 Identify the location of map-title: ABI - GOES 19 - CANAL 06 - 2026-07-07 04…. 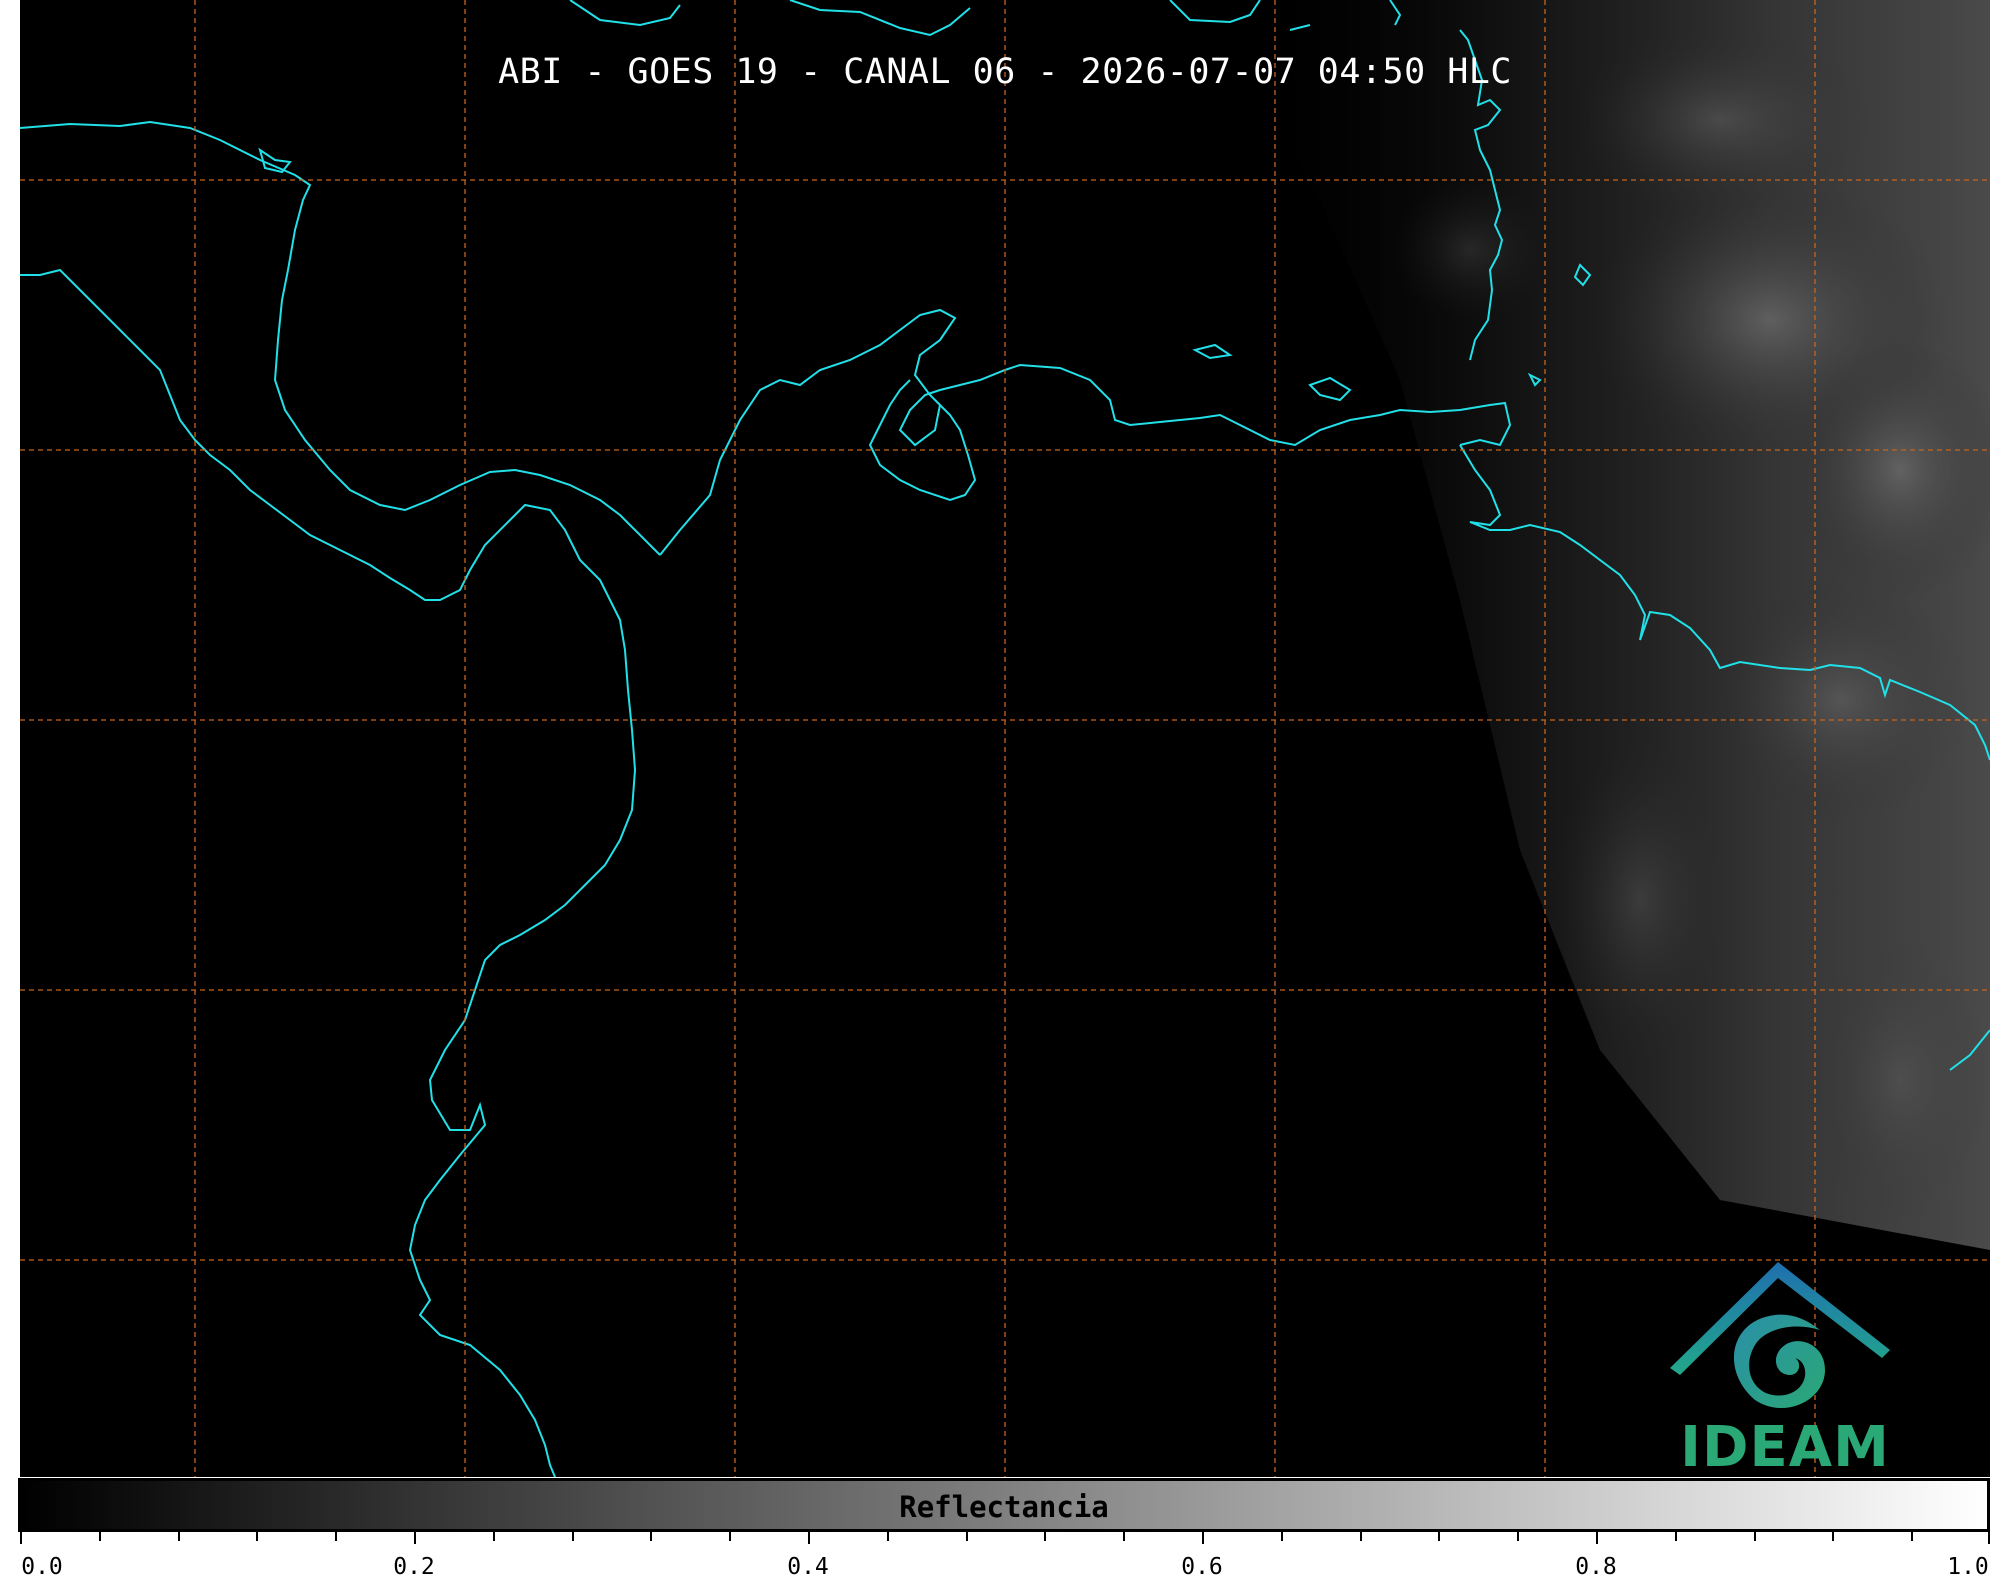
(1005, 72).